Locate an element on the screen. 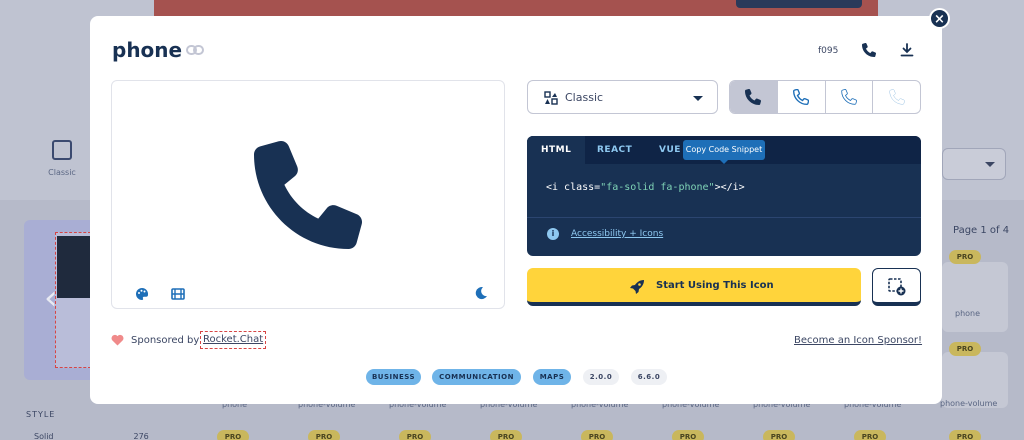  style-select: Classic is located at coordinates (622, 97).